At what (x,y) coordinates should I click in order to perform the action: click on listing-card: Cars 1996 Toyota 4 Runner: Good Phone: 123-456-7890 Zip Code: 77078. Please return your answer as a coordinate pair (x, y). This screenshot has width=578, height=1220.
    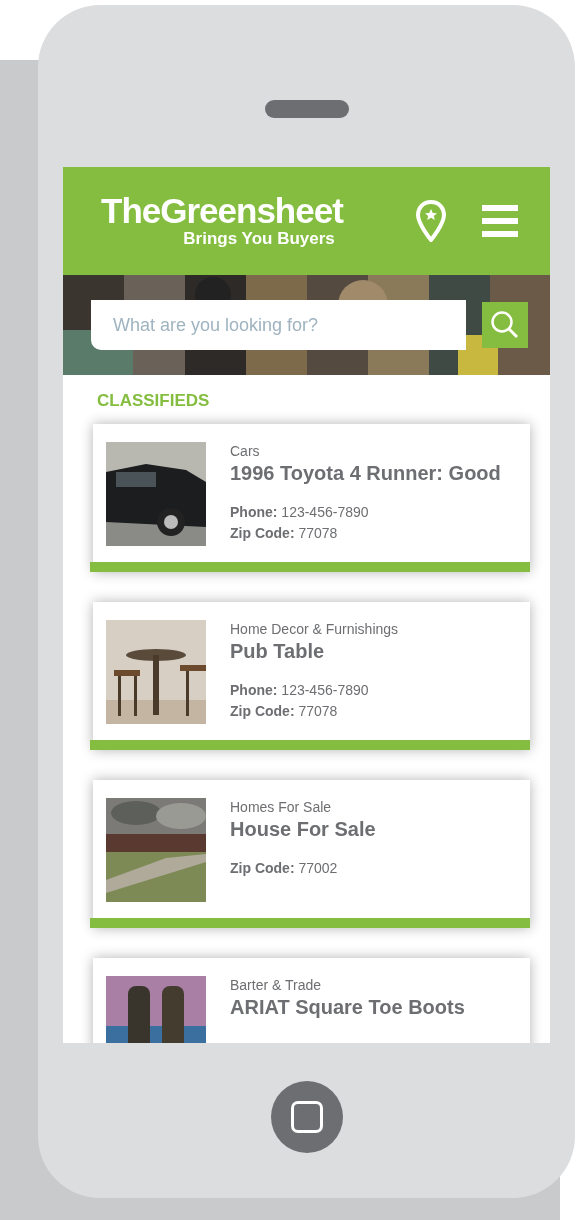
    Looking at the image, I should click on (311, 497).